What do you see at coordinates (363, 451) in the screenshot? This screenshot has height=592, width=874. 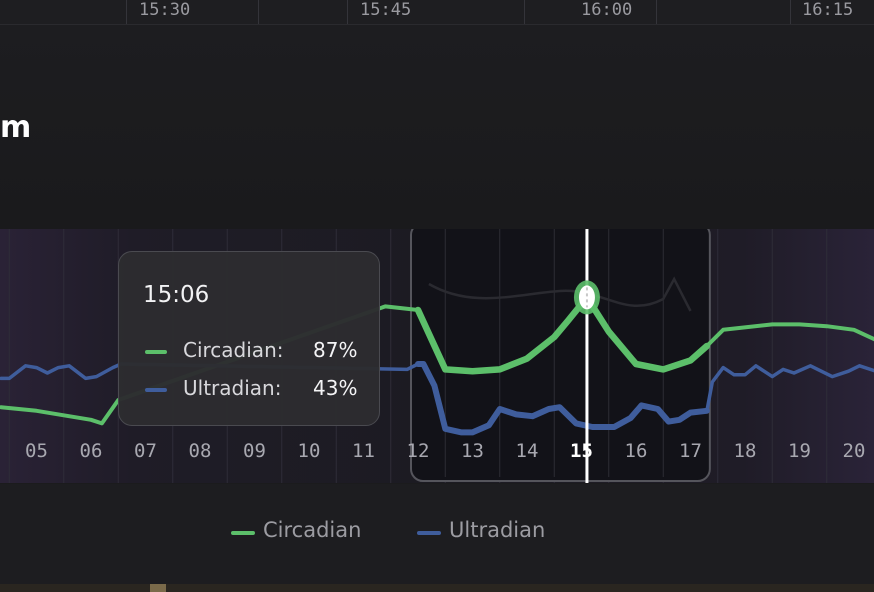 I see `x-tick-label: 11` at bounding box center [363, 451].